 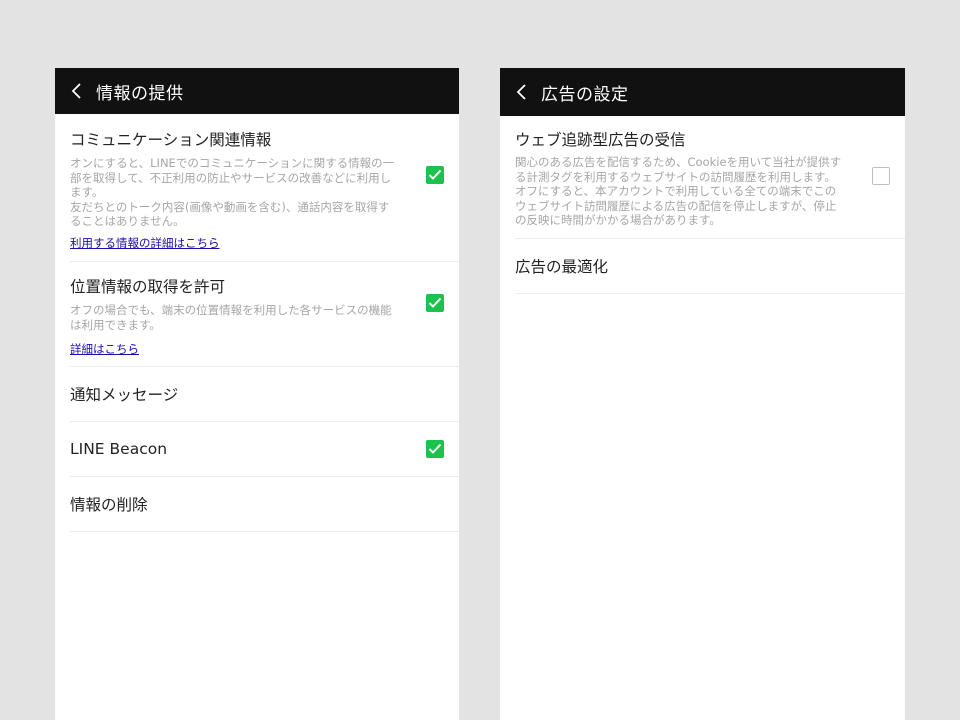 What do you see at coordinates (264, 504) in the screenshot?
I see `delete-info-item: 情報の削除` at bounding box center [264, 504].